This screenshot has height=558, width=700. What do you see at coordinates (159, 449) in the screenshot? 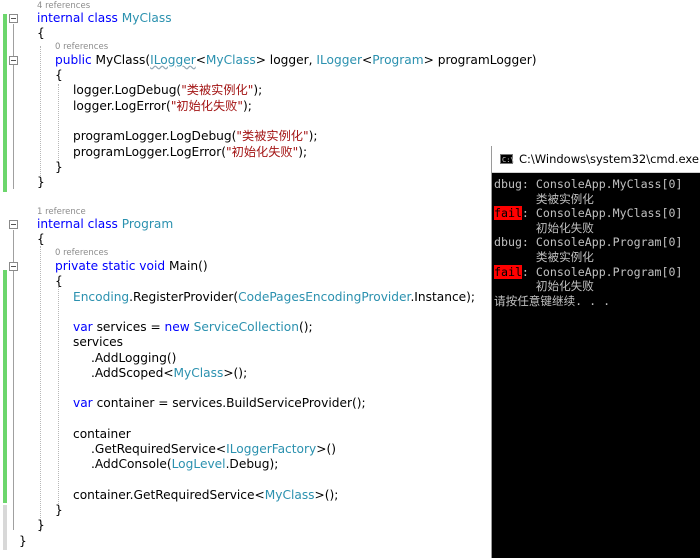
I see `identifier-token: .GetRequiredService<` at bounding box center [159, 449].